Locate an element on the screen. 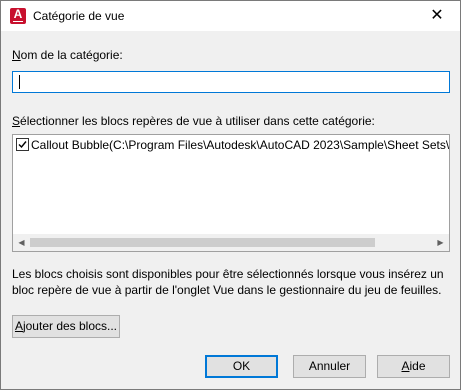 The width and height of the screenshot is (461, 390). cancel-button: Annuler is located at coordinates (329, 366).